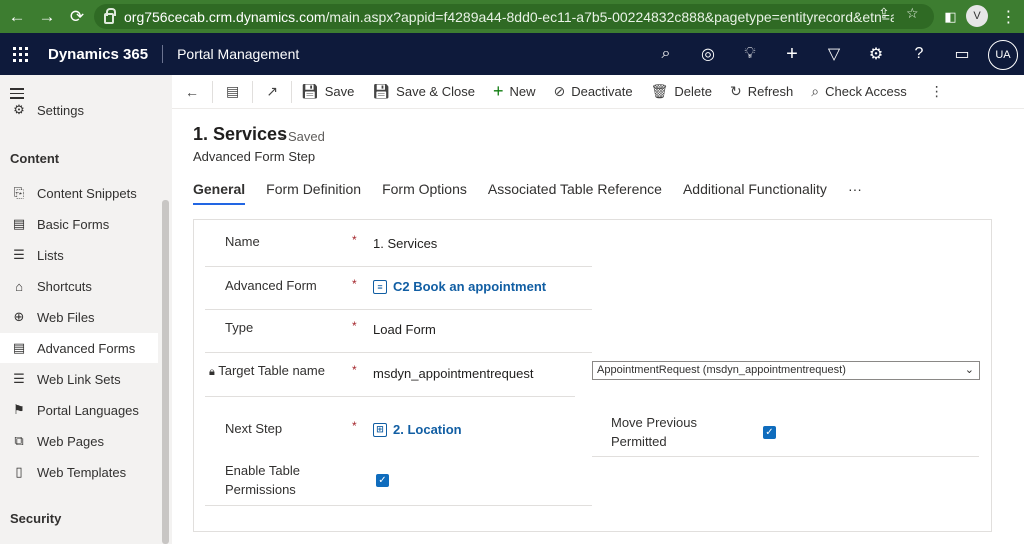 This screenshot has width=1024, height=544. Describe the element at coordinates (659, 91) in the screenshot. I see `trash-icon: 🗑︎` at that location.